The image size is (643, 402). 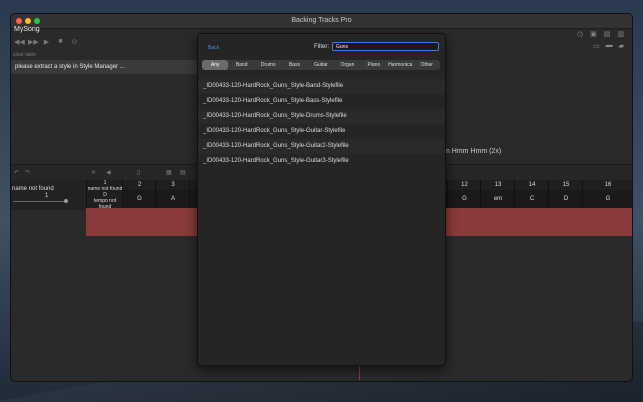 What do you see at coordinates (607, 185) in the screenshot?
I see `bar-16-number: 16` at bounding box center [607, 185].